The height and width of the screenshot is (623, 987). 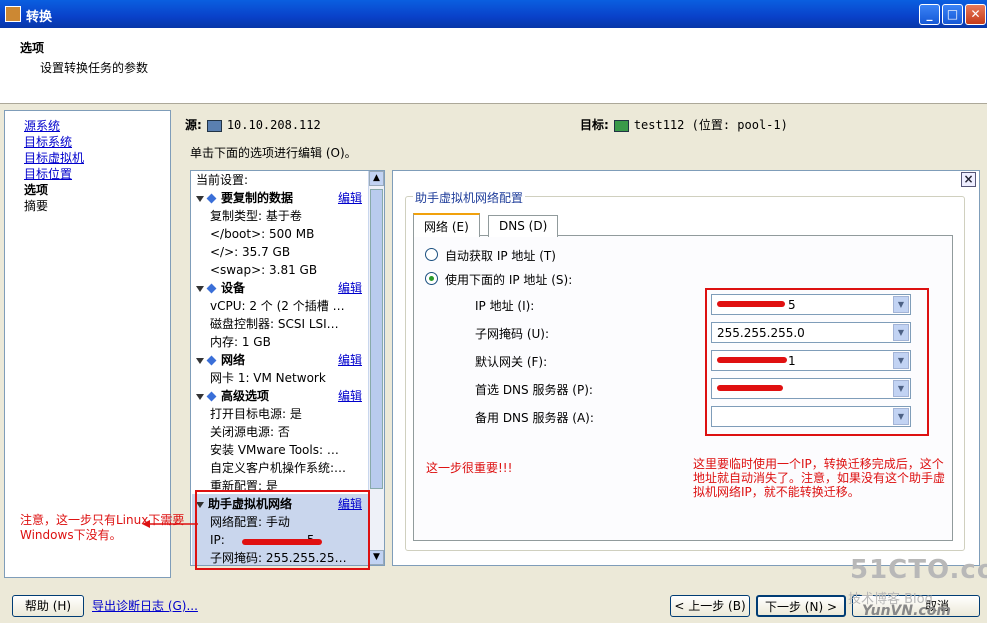 What do you see at coordinates (36, 206) in the screenshot?
I see `nav-item-summary: 摘要` at bounding box center [36, 206].